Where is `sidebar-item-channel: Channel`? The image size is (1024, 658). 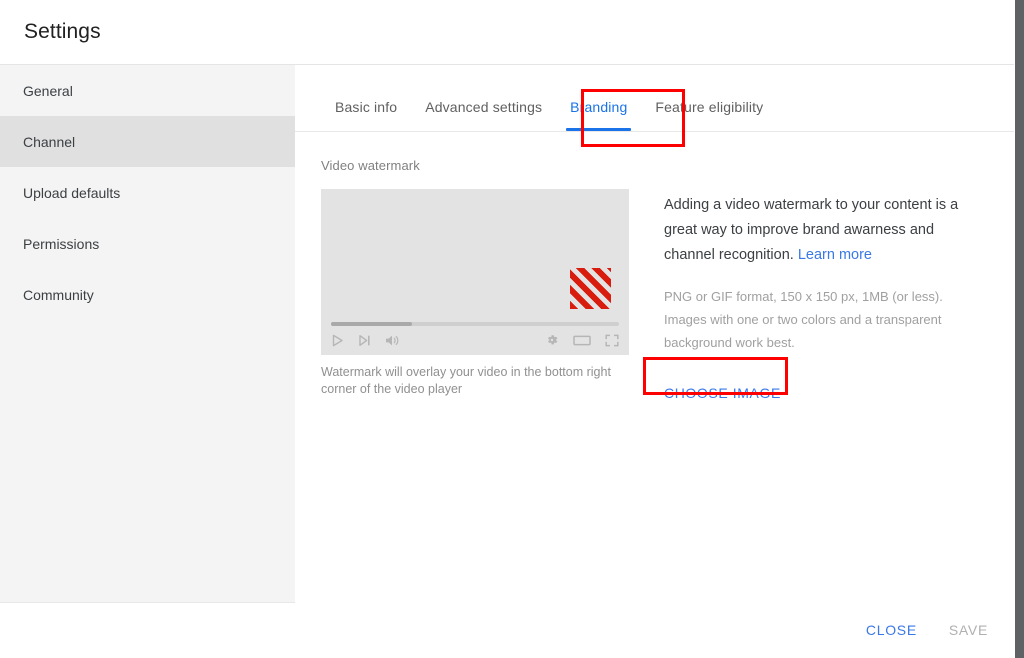
sidebar-item-channel: Channel is located at coordinates (147, 141).